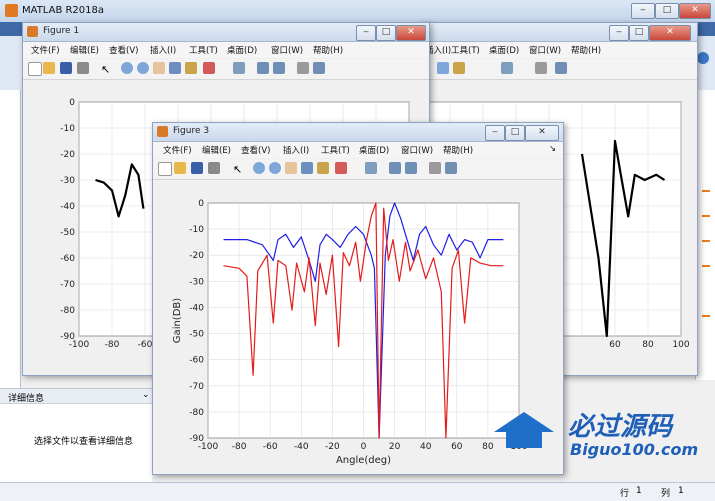  Describe the element at coordinates (63, 10) in the screenshot. I see `main-window-title: MATLAB R2018a` at that location.